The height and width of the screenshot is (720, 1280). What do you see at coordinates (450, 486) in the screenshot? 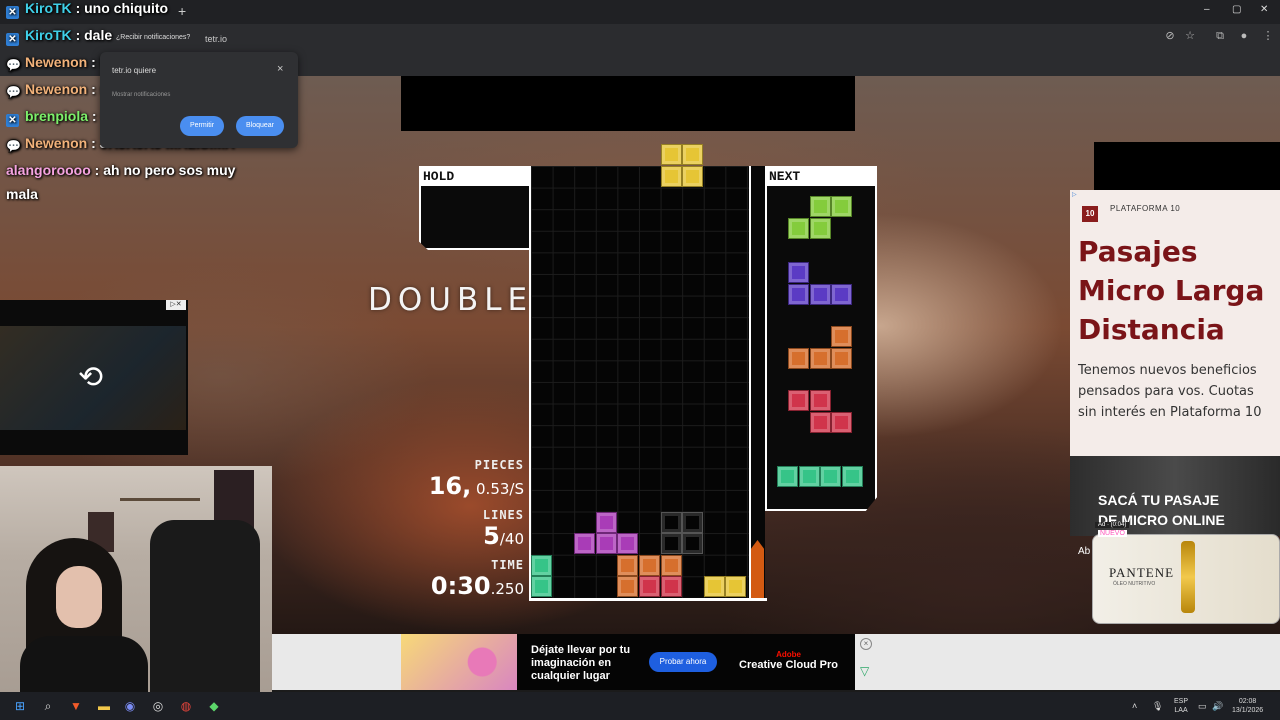
I see `pieces-value: 16,` at bounding box center [450, 486].